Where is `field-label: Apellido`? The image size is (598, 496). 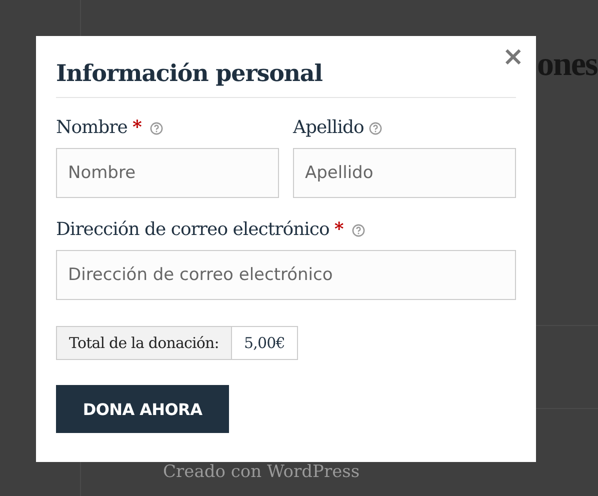
field-label: Apellido is located at coordinates (328, 127).